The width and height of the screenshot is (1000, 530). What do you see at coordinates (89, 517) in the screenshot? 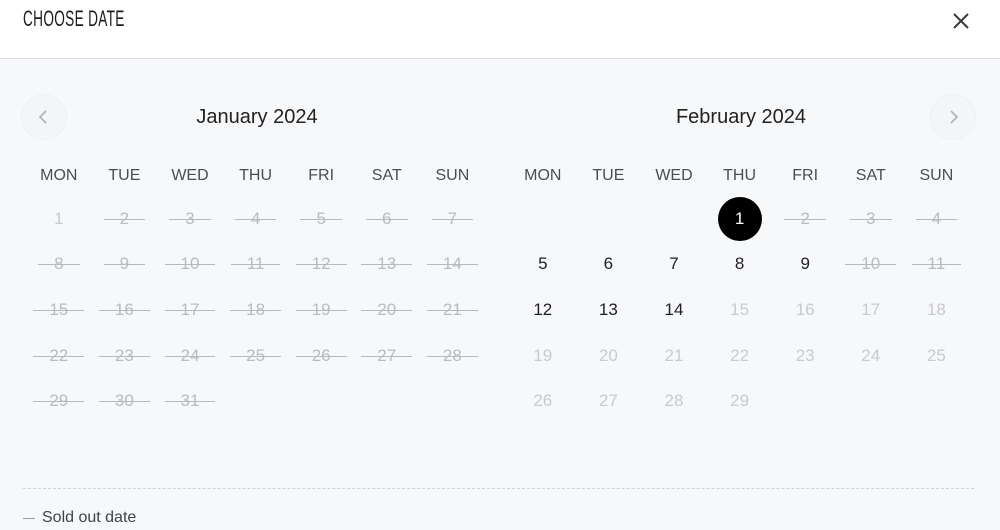
I see `sold-out-label: Sold out date` at bounding box center [89, 517].